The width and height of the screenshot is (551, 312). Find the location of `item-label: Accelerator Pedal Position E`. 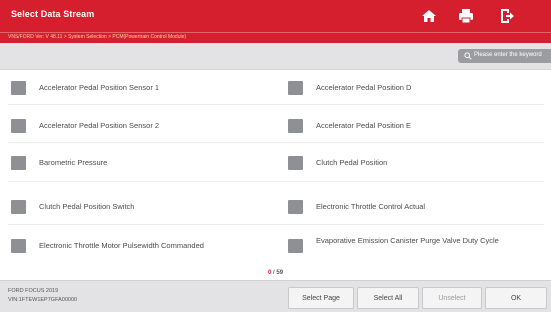

item-label: Accelerator Pedal Position E is located at coordinates (364, 125).